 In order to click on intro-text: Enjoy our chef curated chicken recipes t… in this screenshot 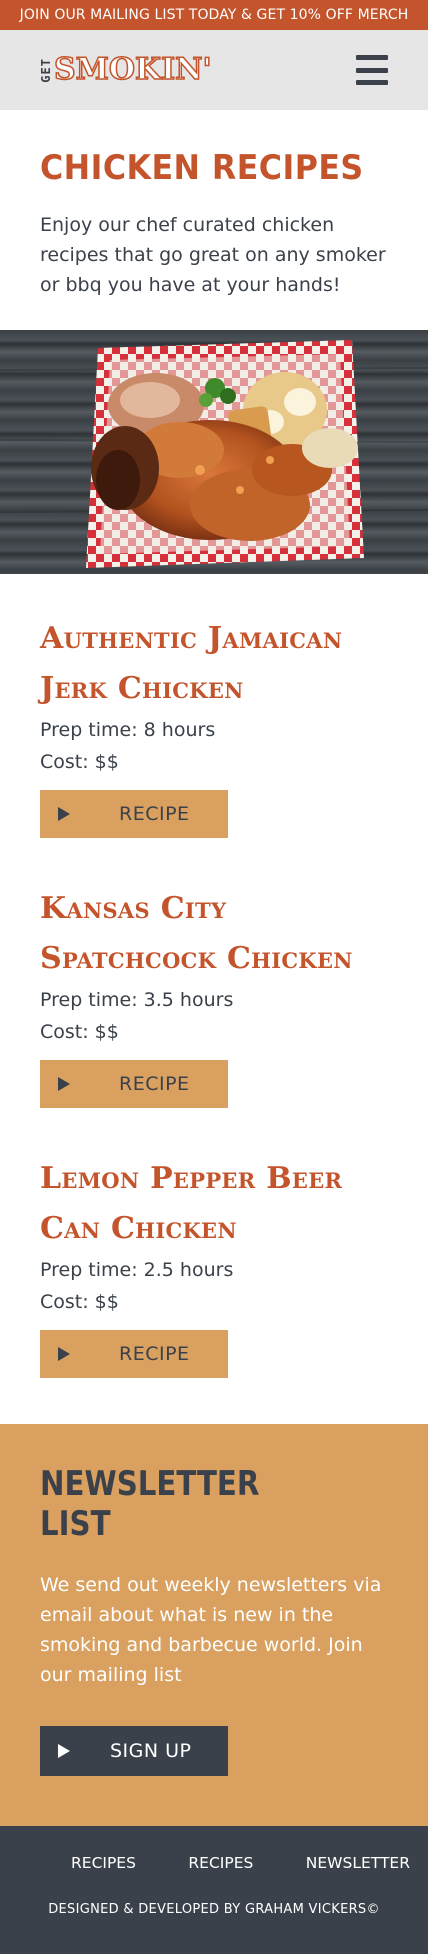, I will do `click(213, 255)`.